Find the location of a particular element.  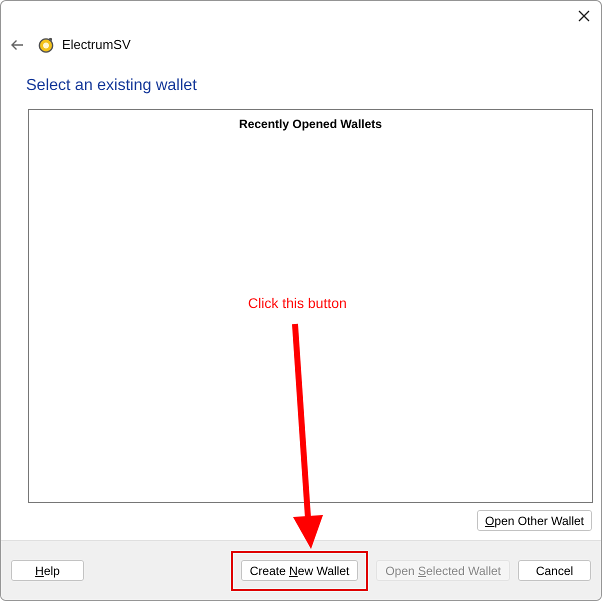

logo-icon is located at coordinates (46, 45).